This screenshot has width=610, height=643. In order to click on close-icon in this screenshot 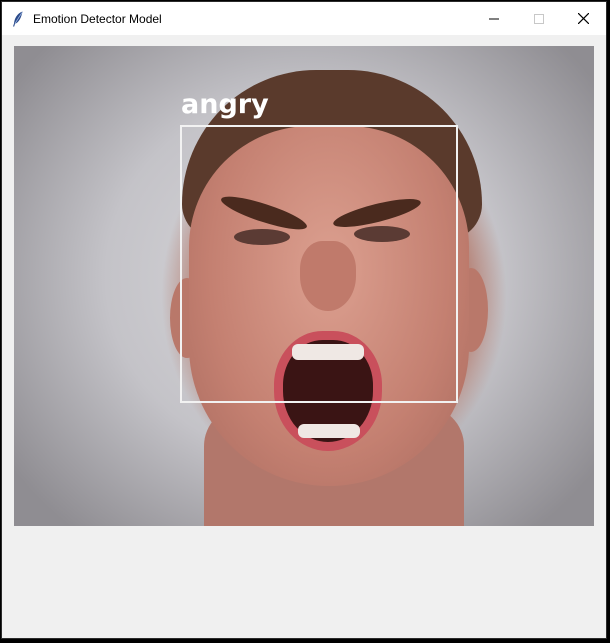, I will do `click(583, 18)`.